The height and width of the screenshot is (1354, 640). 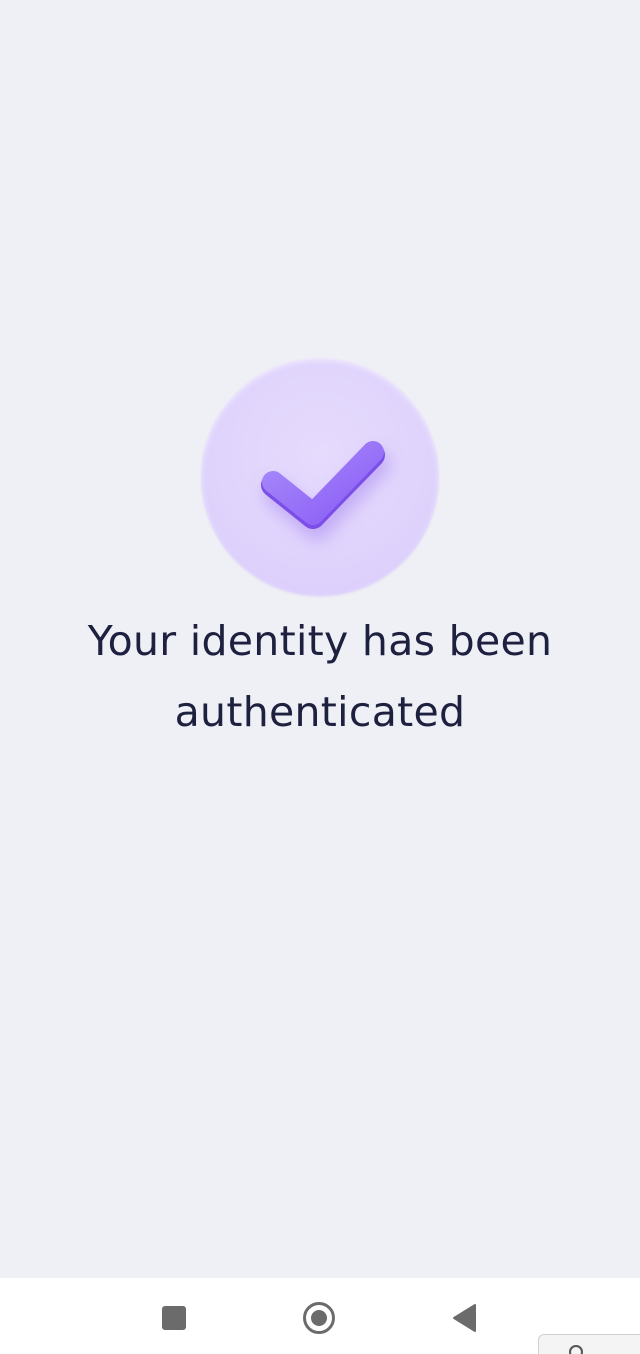 I want to click on success-badge, so click(x=320, y=477).